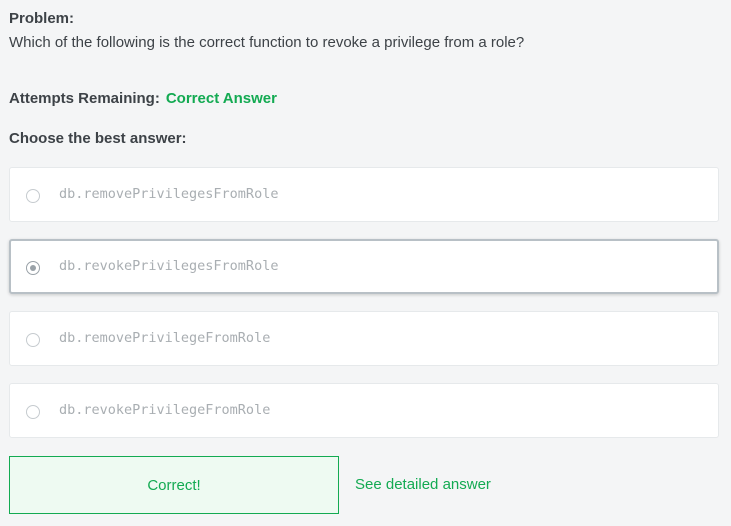 This screenshot has width=731, height=526. Describe the element at coordinates (84, 98) in the screenshot. I see `attempts-label: Attempts Remaining:` at that location.